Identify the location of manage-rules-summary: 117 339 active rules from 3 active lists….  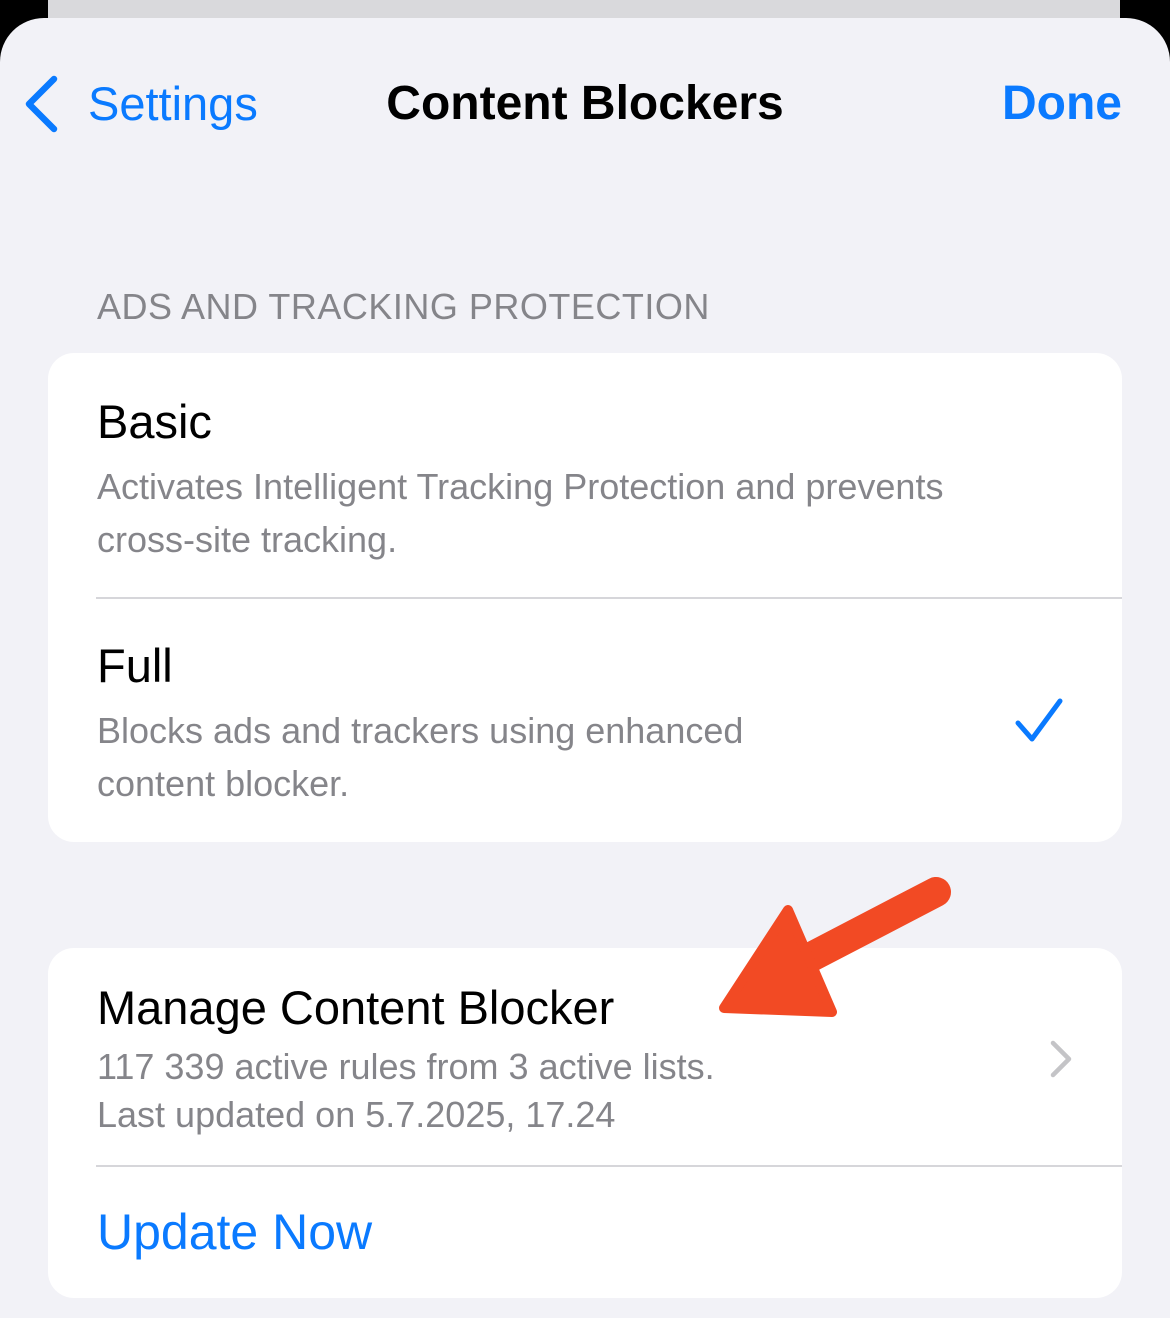
(406, 1066).